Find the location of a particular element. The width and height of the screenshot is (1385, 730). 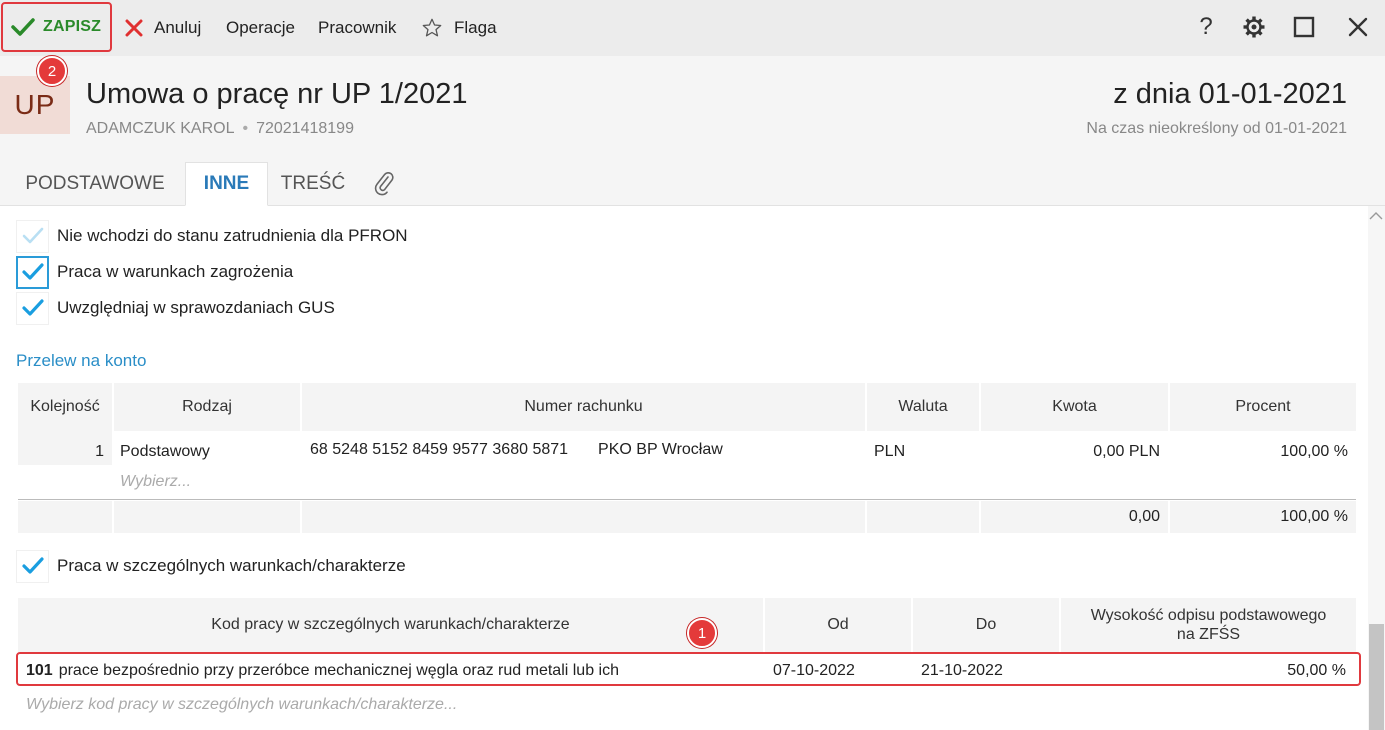

transfer-section-title: Przelew na konto is located at coordinates (81, 360).